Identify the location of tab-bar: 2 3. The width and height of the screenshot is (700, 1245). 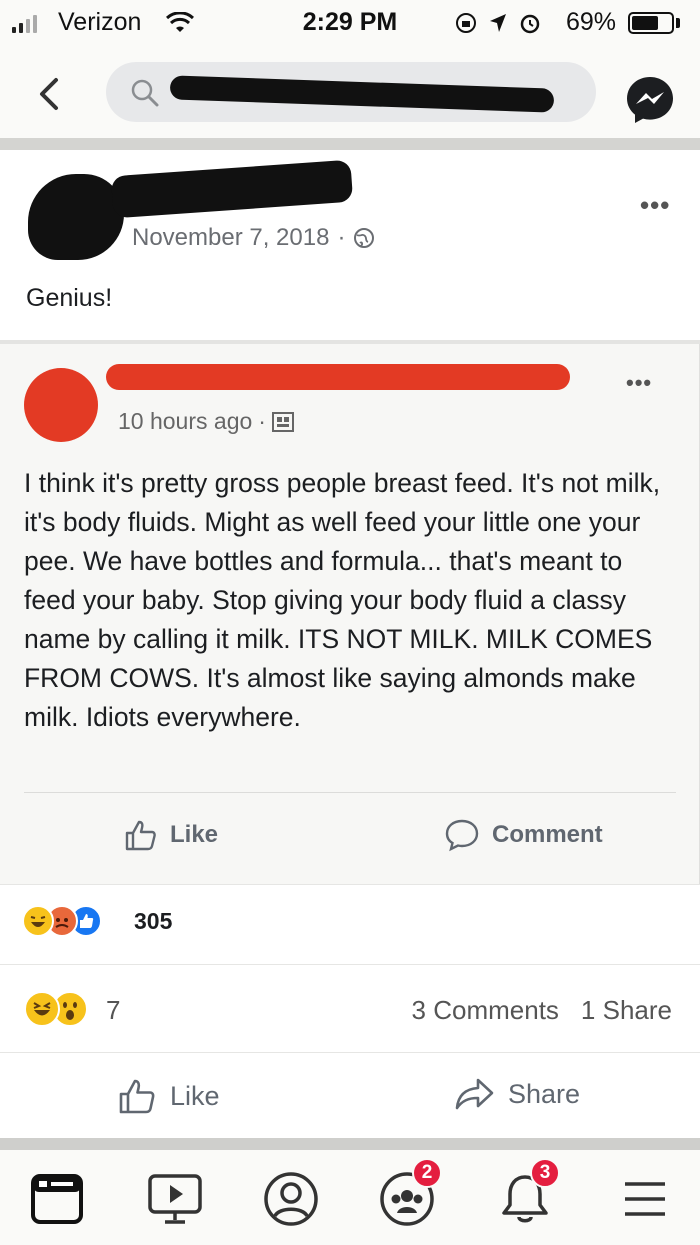
(350, 1197).